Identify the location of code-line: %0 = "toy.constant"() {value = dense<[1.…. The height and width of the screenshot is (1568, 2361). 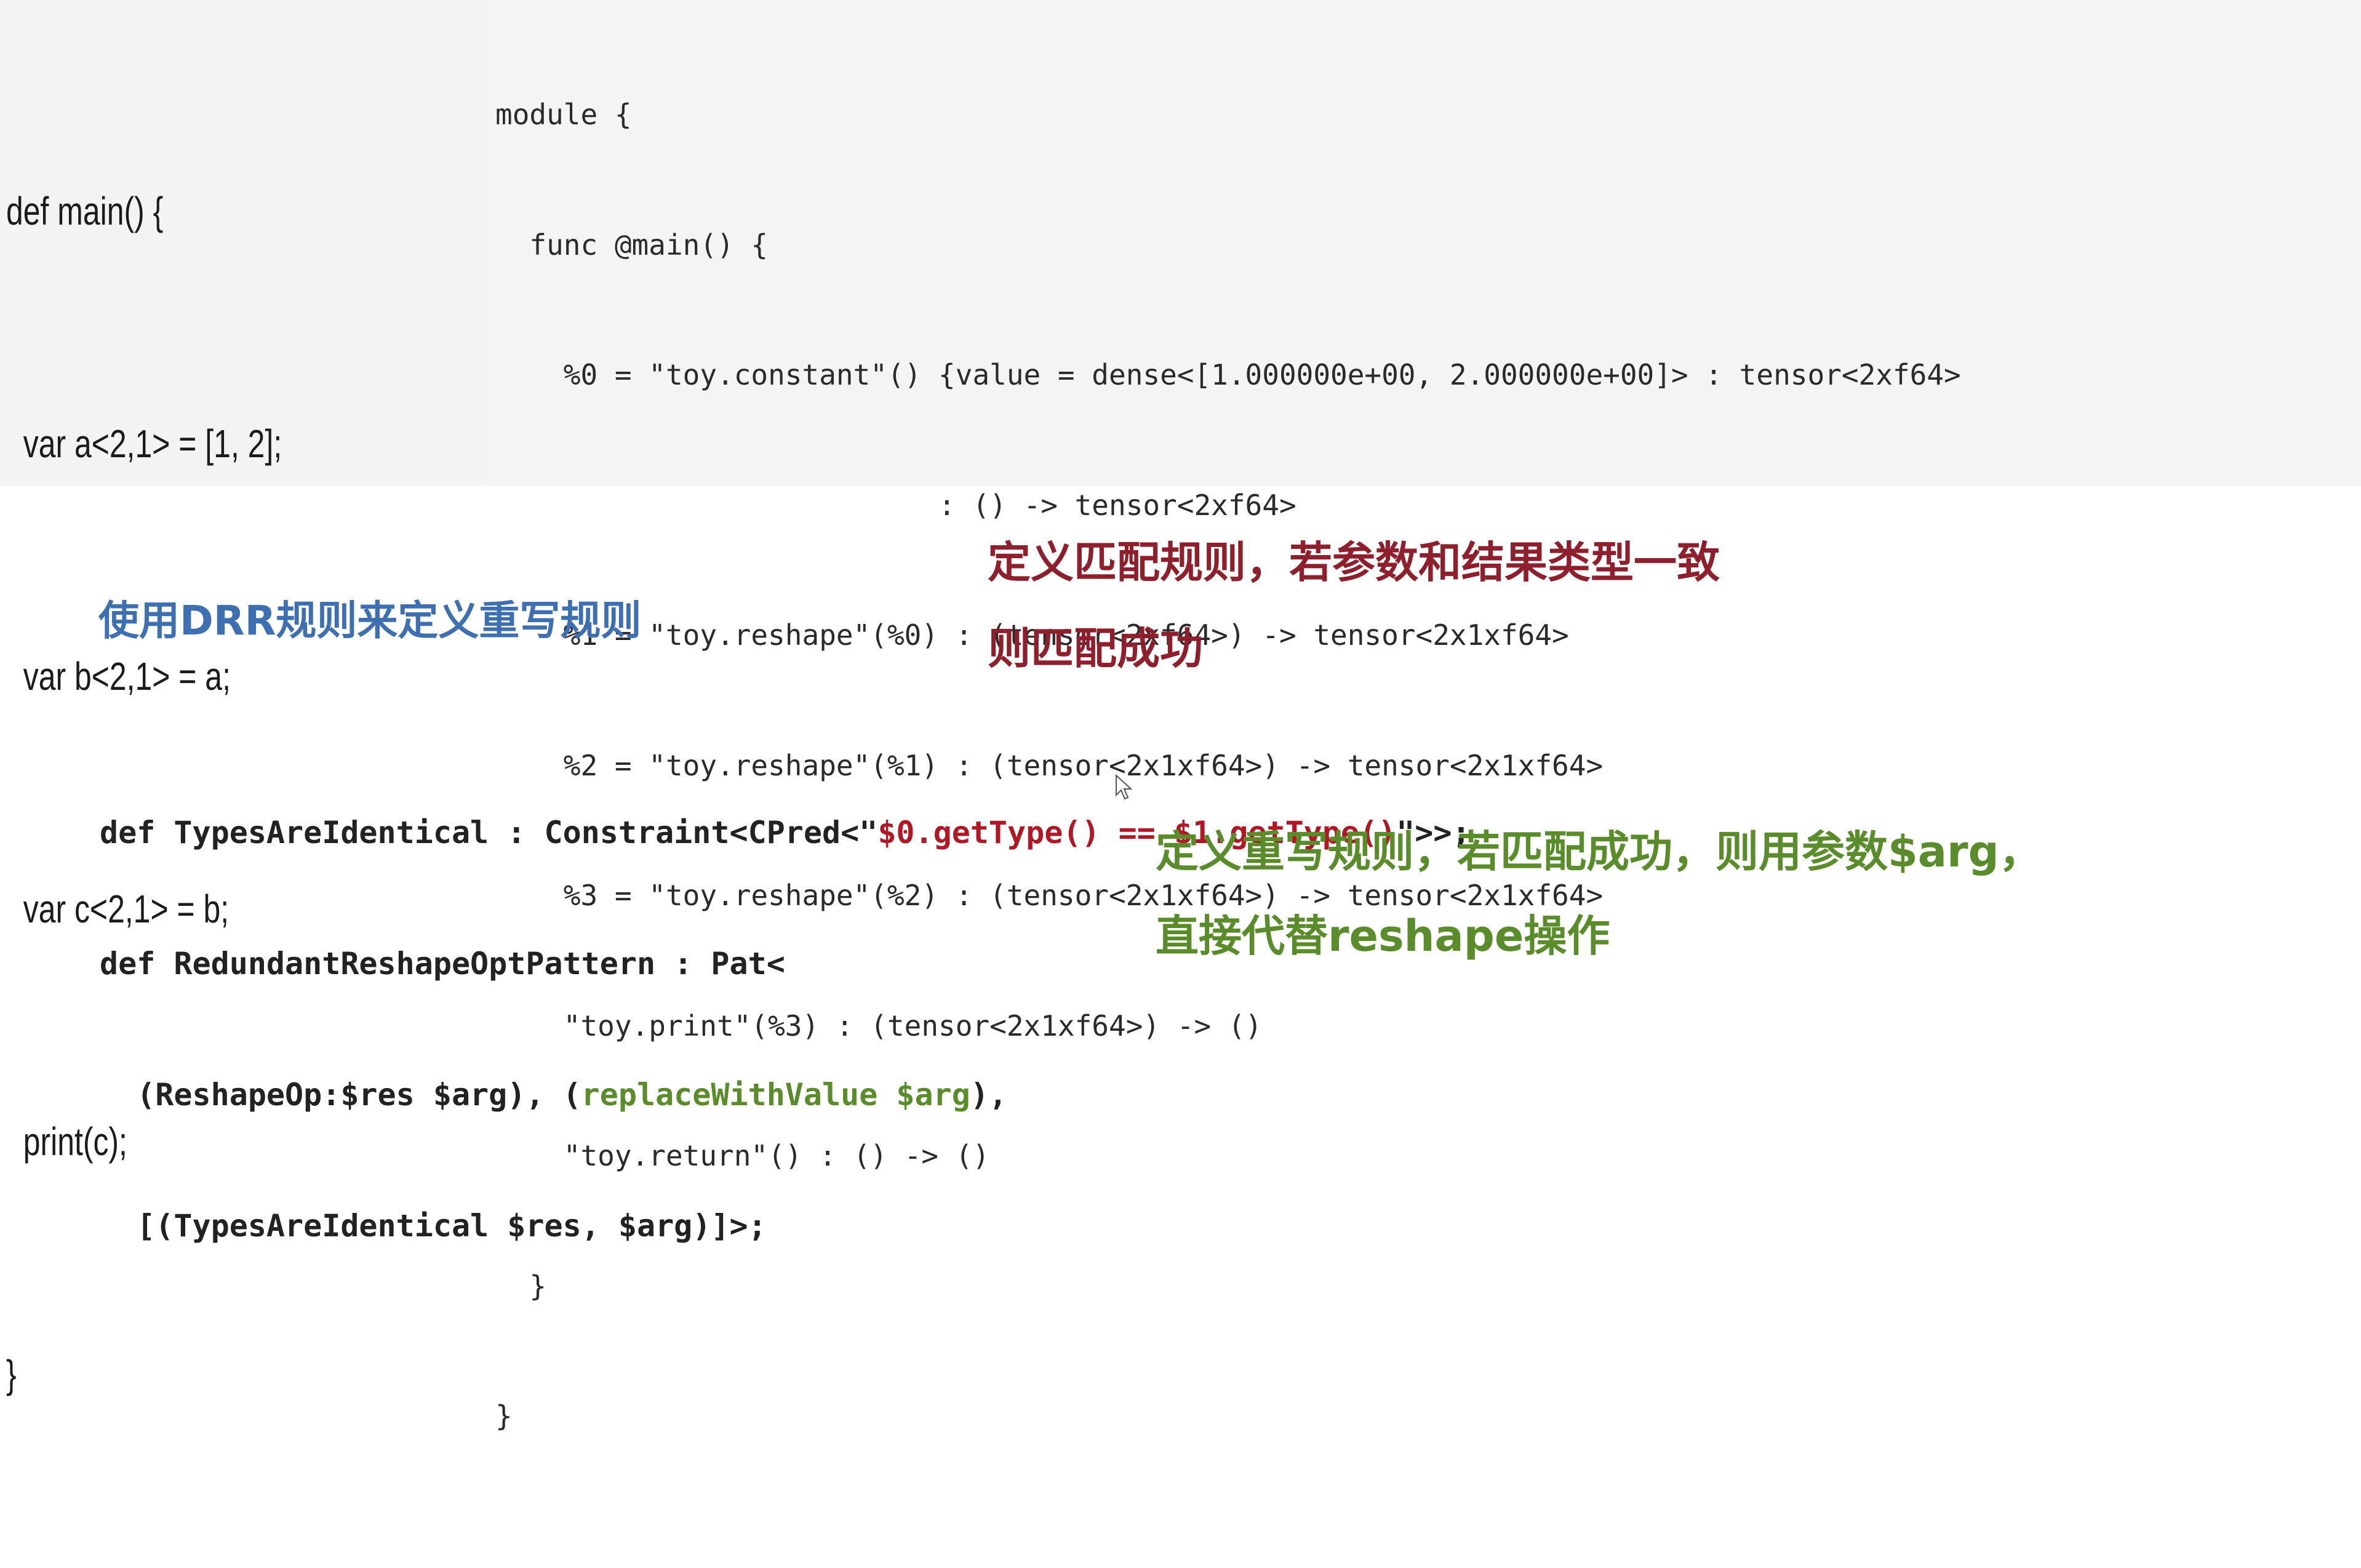
(1228, 374).